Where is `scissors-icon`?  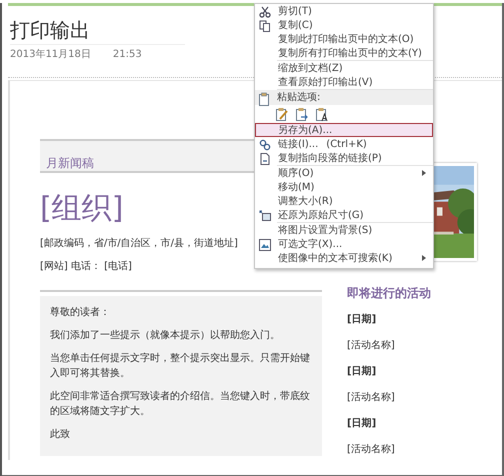
scissors-icon is located at coordinates (265, 12).